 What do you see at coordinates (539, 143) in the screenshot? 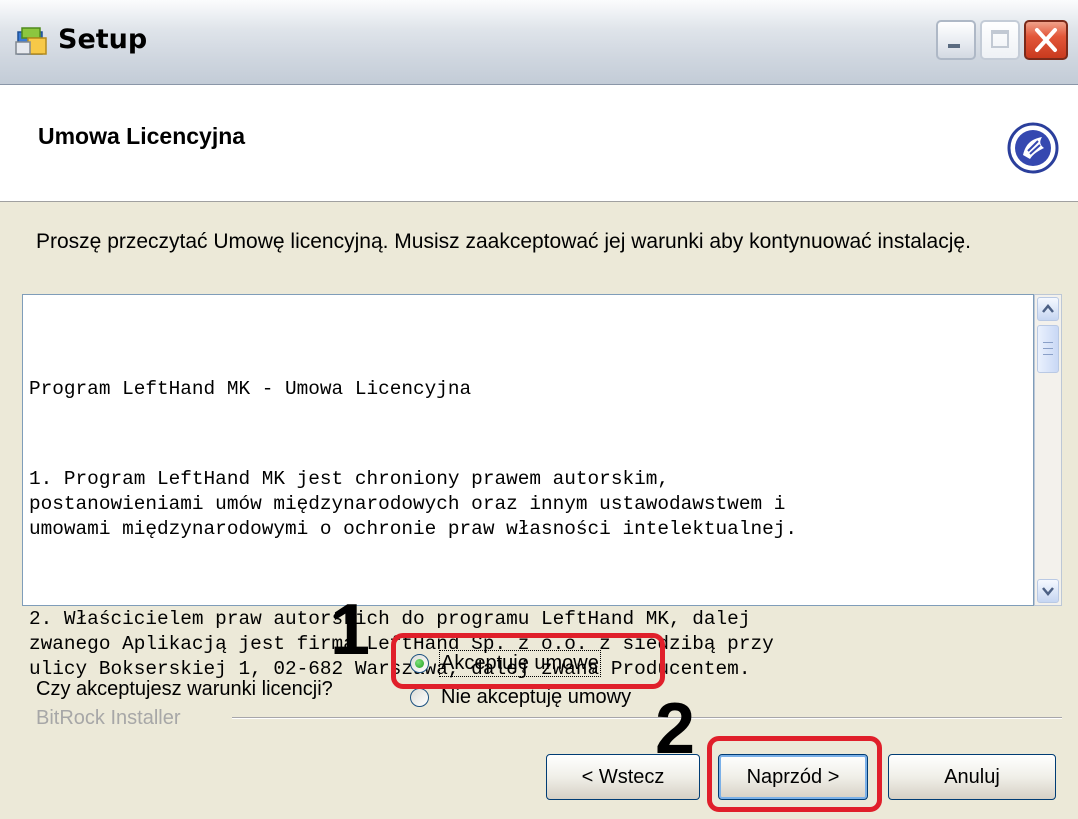
I see `wizard-header: Umowa Licencyjna` at bounding box center [539, 143].